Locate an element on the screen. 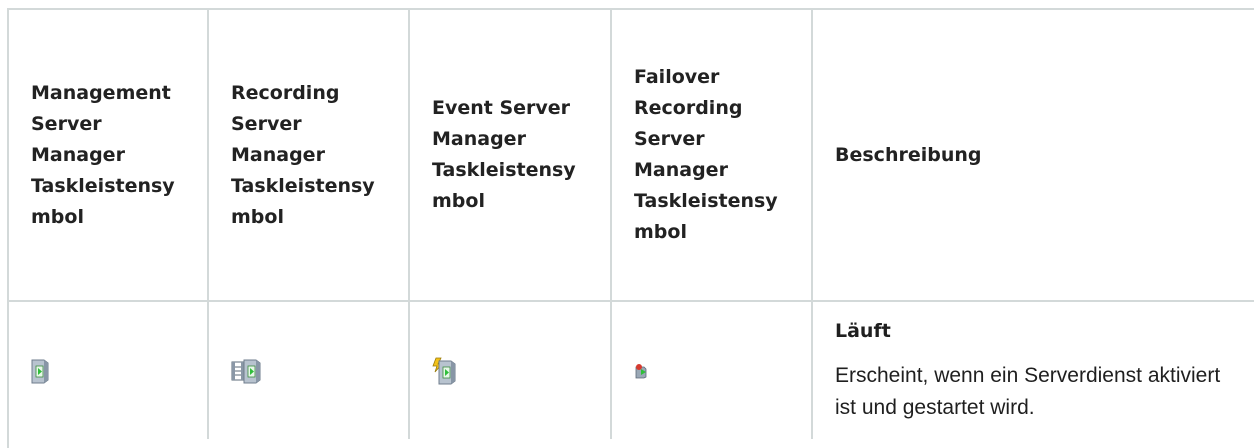 The image size is (1254, 448). header-event-server: Event Server Manager Taskleistensy mbol is located at coordinates (510, 156).